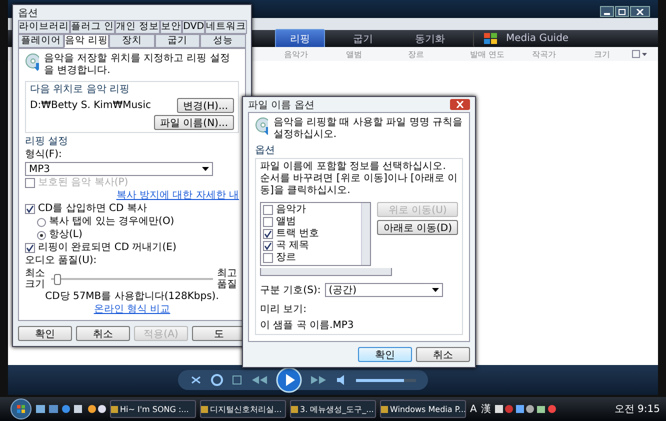 The width and height of the screenshot is (666, 421). What do you see at coordinates (196, 380) in the screenshot?
I see `shuffle-icon` at bounding box center [196, 380].